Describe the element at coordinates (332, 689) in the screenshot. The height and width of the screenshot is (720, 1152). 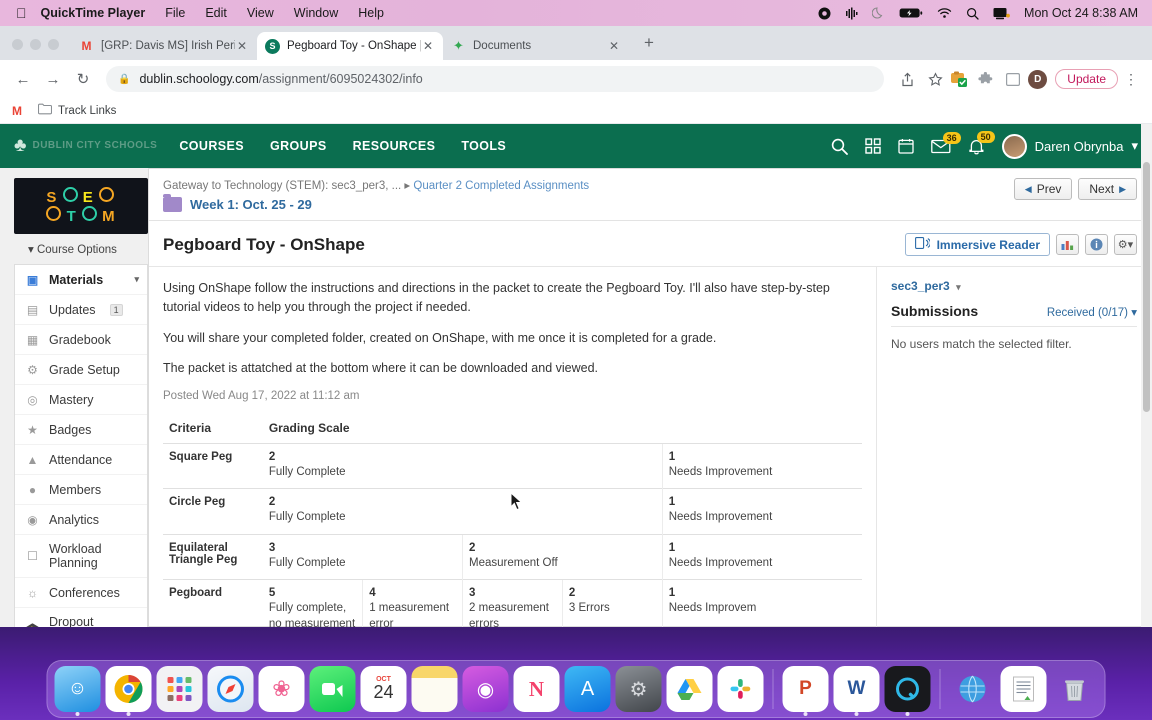
I see `dock-icon-facetime` at that location.